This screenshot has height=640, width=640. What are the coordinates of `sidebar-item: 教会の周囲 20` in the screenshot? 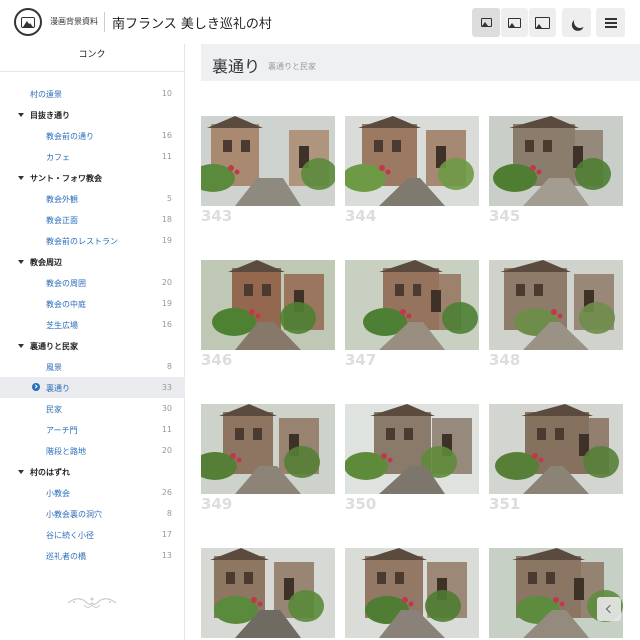 It's located at (92, 282).